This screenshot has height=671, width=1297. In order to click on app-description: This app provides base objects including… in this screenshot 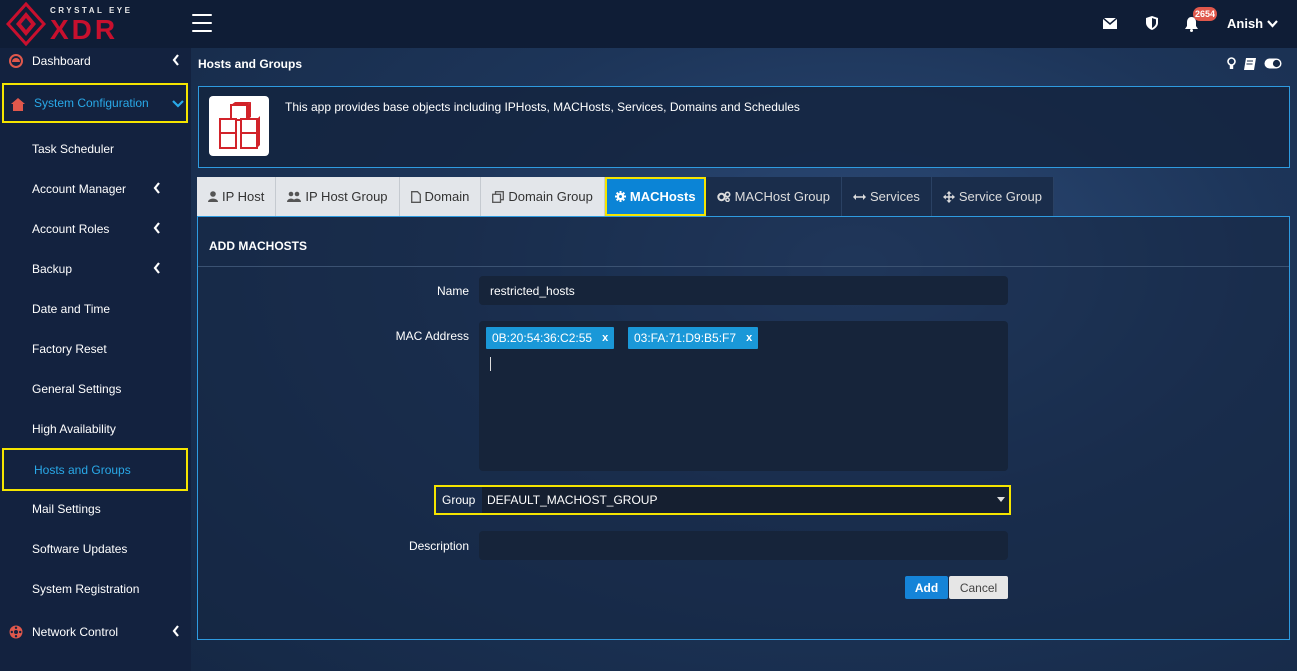, I will do `click(542, 107)`.